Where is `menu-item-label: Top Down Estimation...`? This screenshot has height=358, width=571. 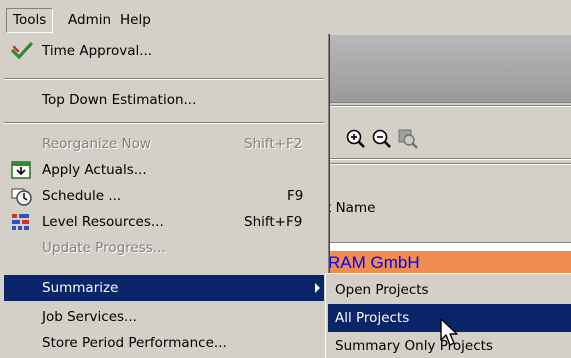
menu-item-label: Top Down Estimation... is located at coordinates (119, 100).